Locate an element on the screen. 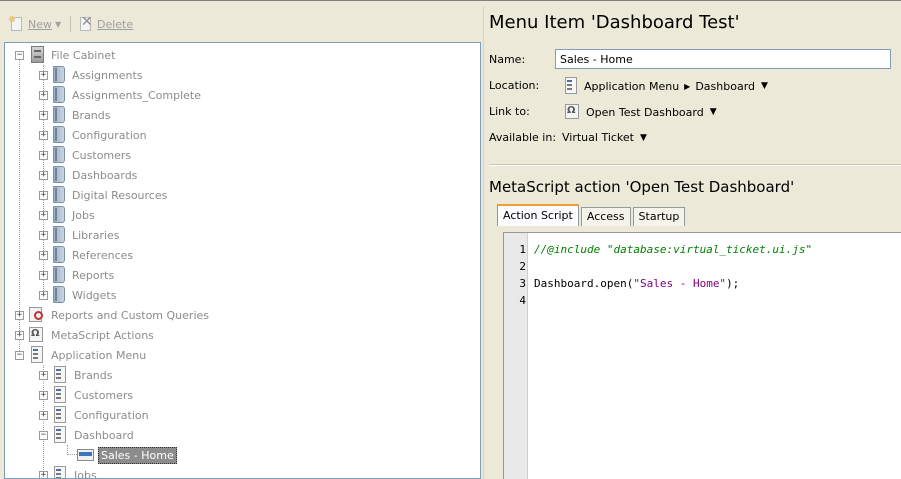  tree-item-dashboards: Dashboards is located at coordinates (95, 175).